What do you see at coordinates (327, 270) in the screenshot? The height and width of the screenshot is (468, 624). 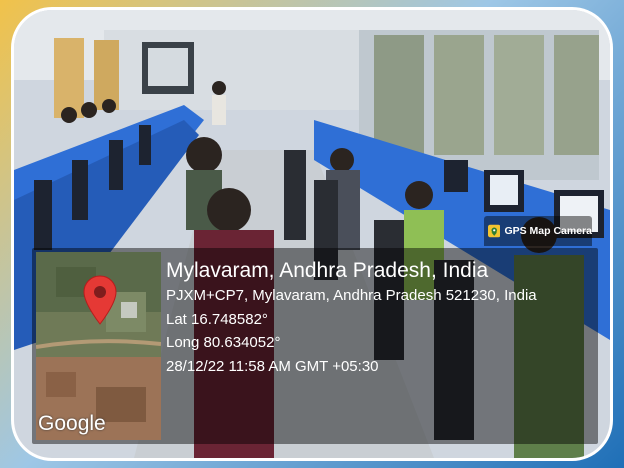 I see `location-title: Mylavaram, Andhra Pradesh, India` at bounding box center [327, 270].